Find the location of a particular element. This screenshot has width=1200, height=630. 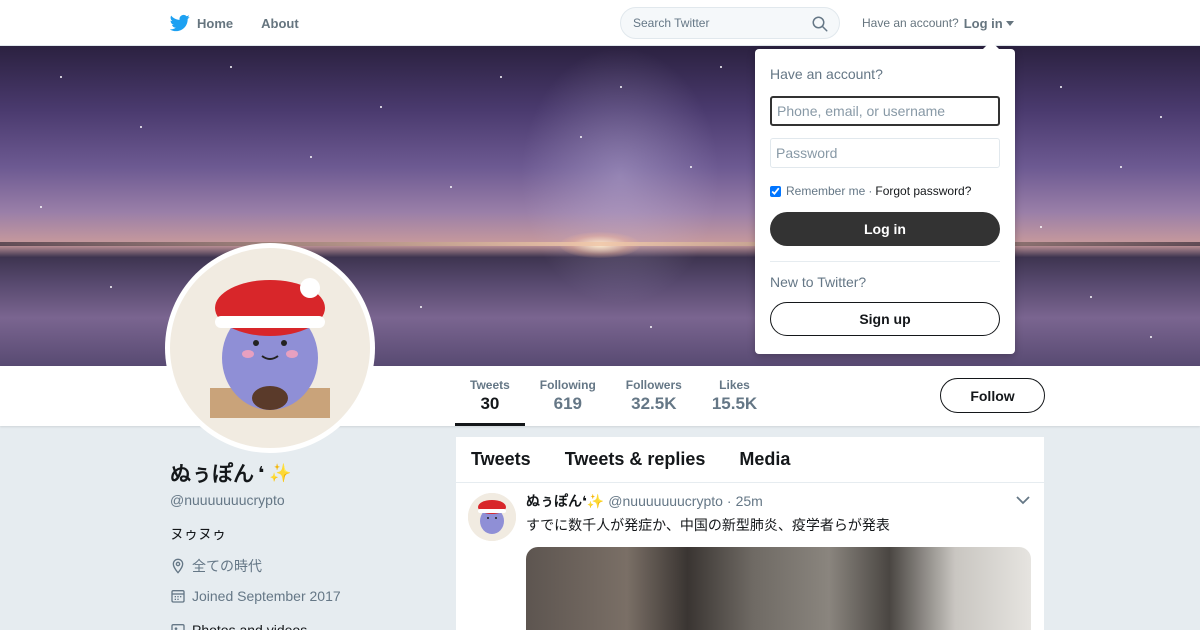

banner-horizon-glow is located at coordinates (600, 245).